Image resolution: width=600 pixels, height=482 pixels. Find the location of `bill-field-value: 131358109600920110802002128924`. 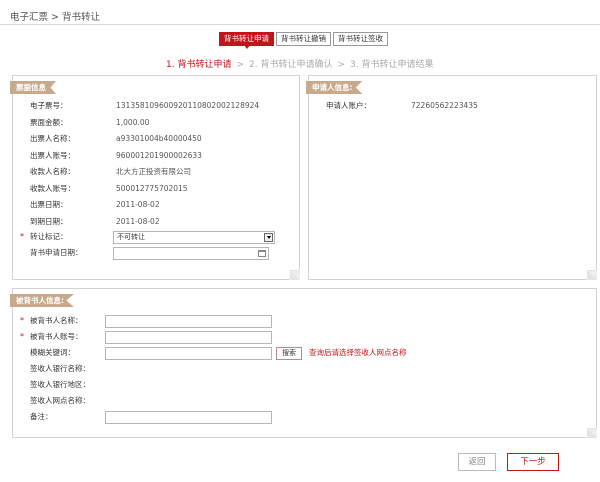

bill-field-value: 131358109600920110802002128924 is located at coordinates (188, 105).